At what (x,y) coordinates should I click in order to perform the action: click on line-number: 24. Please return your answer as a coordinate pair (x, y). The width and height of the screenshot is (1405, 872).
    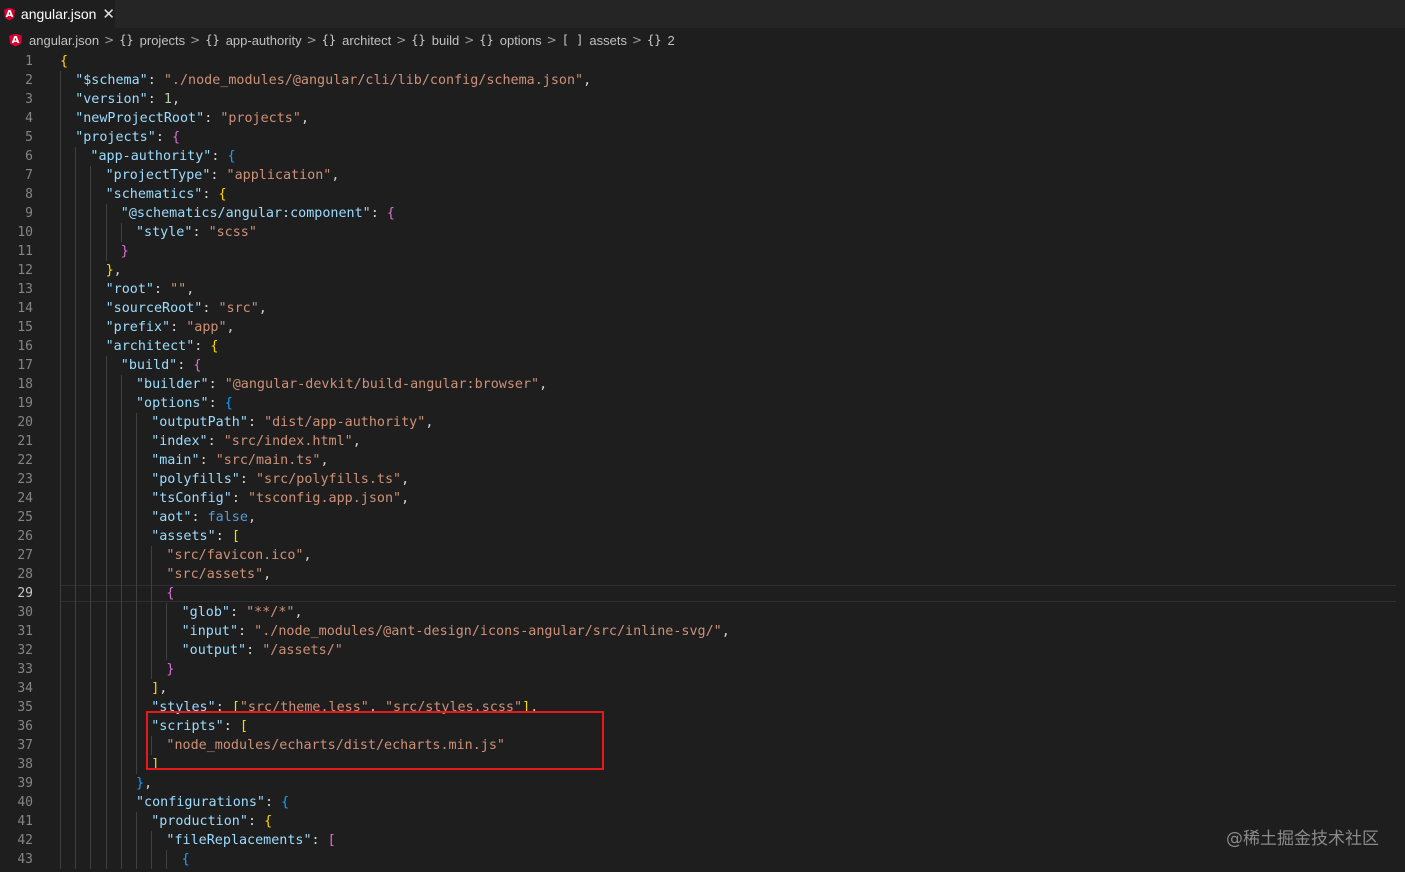
    Looking at the image, I should click on (25, 498).